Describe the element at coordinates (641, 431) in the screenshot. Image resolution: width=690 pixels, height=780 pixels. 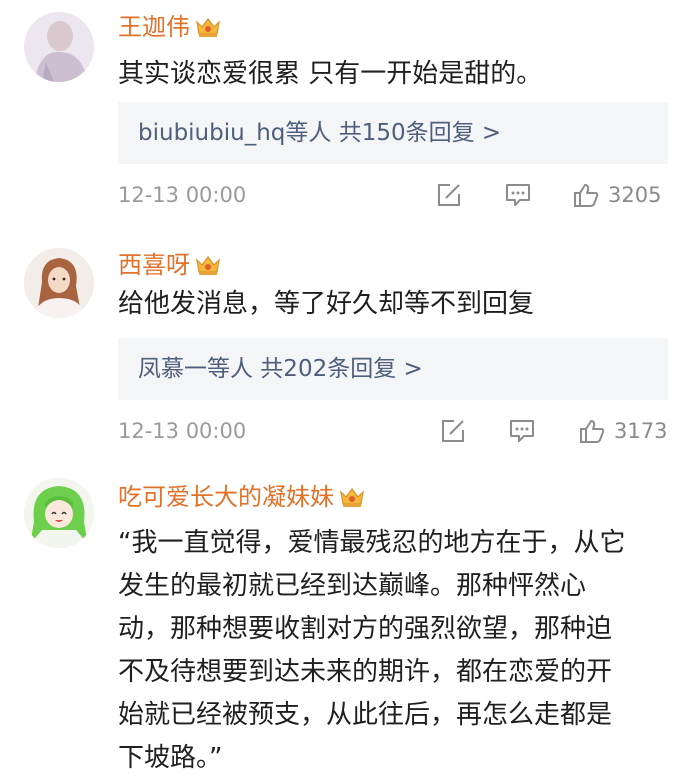
I see `like-count: 3173` at that location.